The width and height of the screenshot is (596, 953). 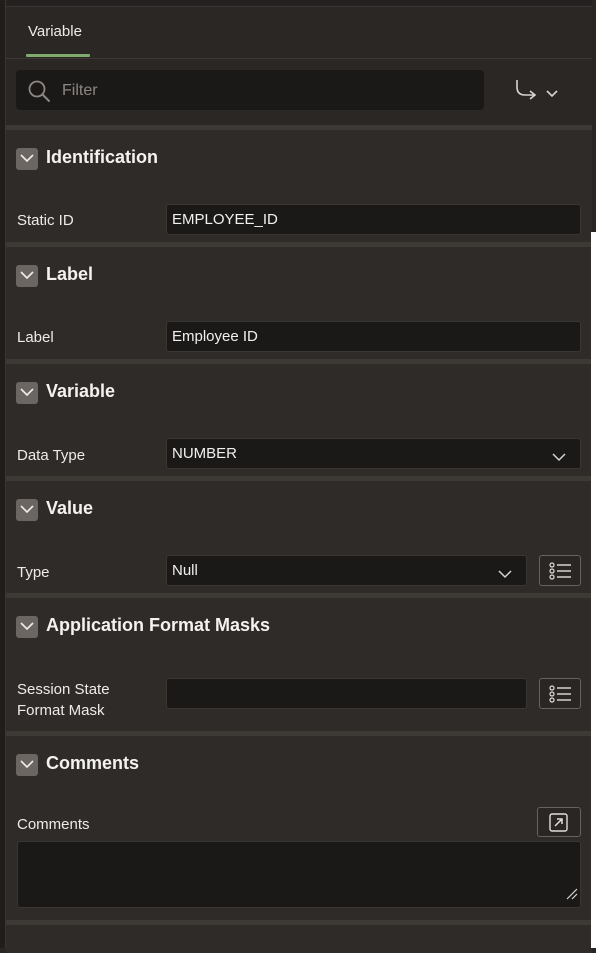 What do you see at coordinates (299, 627) in the screenshot?
I see `section-header-format-masks: Application Format Masks` at bounding box center [299, 627].